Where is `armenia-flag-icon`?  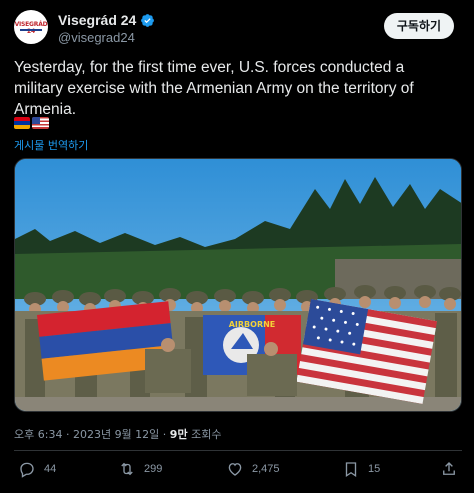 armenia-flag-icon is located at coordinates (22, 123).